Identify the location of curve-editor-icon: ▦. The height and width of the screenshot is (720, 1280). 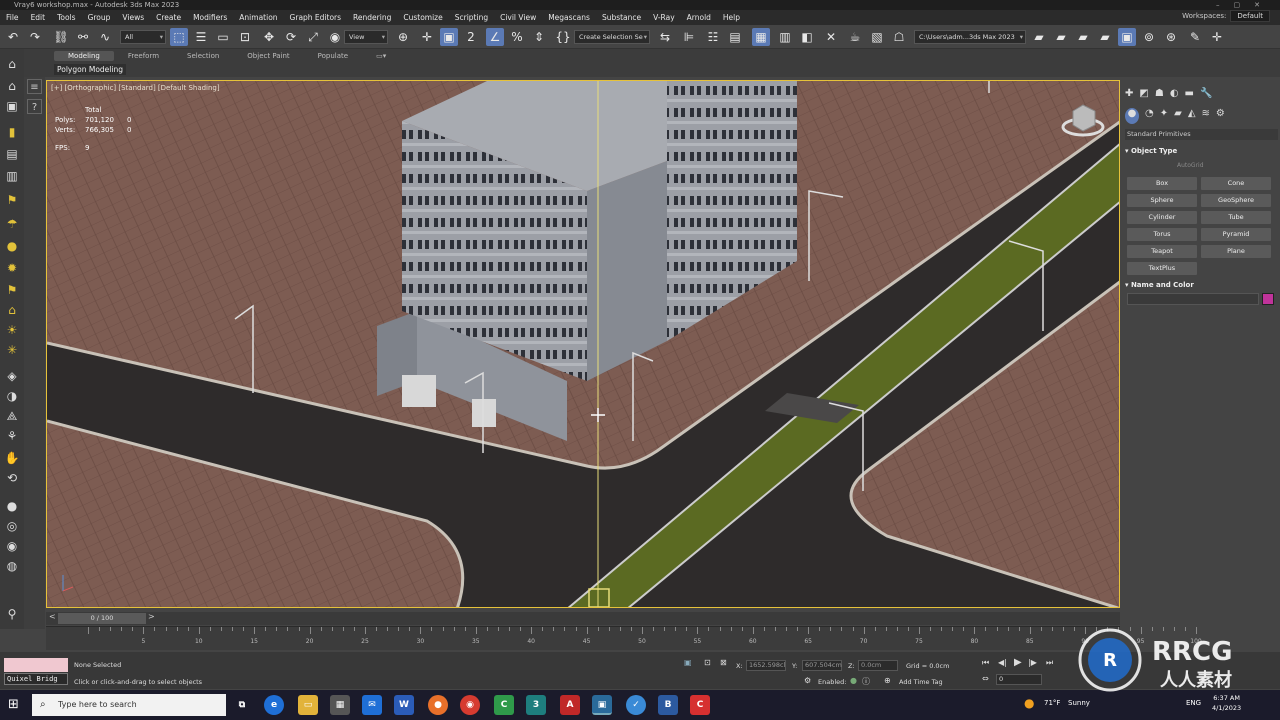
(761, 37).